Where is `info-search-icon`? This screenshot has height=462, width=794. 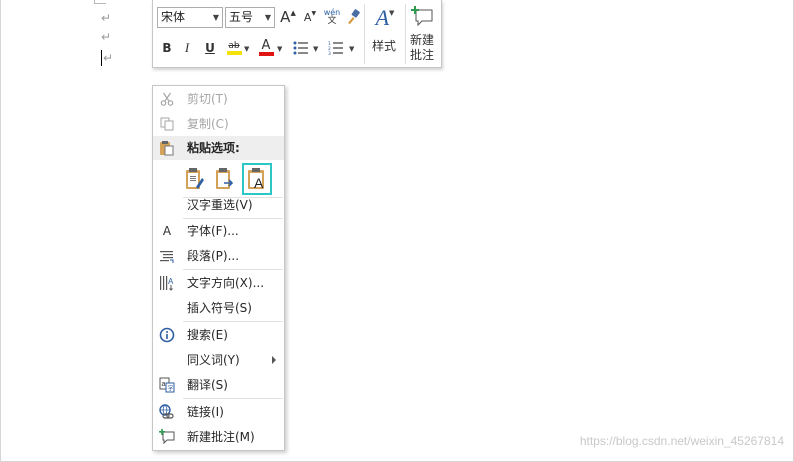
info-search-icon is located at coordinates (167, 335).